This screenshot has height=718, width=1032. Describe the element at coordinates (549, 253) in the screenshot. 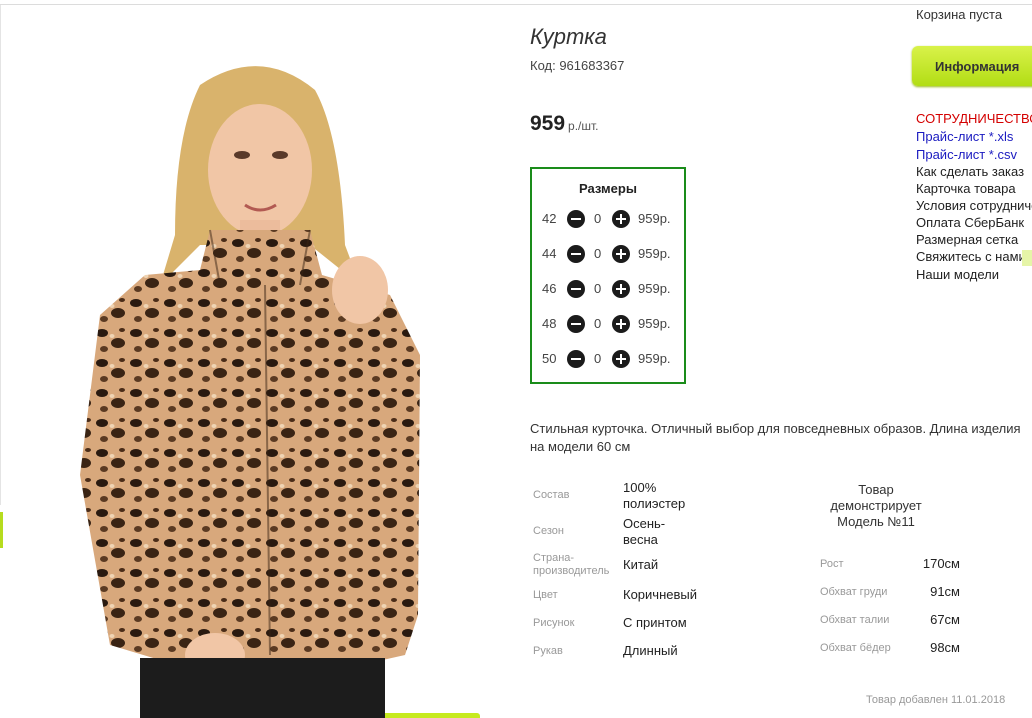

I see `size-number: 44` at that location.